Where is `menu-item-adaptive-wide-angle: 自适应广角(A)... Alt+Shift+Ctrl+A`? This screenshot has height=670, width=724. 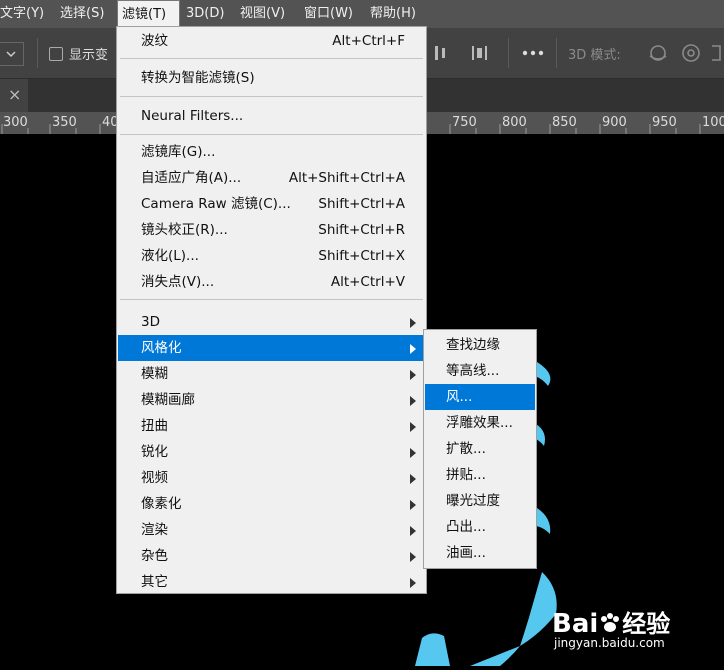 menu-item-adaptive-wide-angle: 自适应广角(A)... Alt+Shift+Ctrl+A is located at coordinates (271, 178).